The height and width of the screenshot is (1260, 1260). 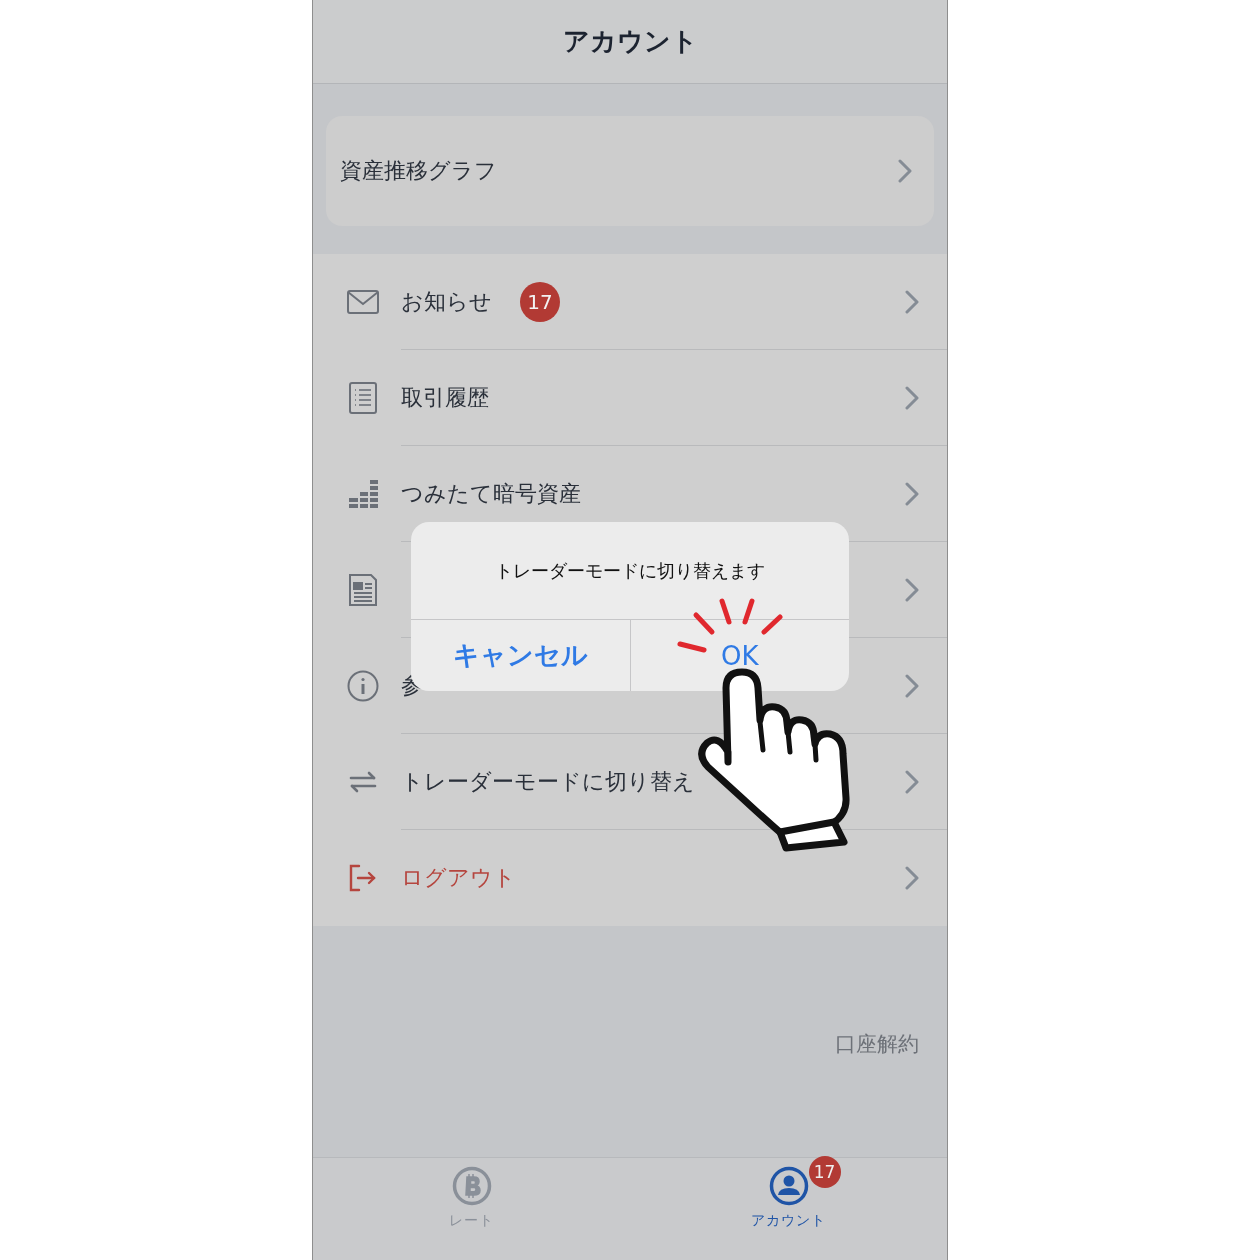 I want to click on bitcoin-icon, so click(x=471, y=1186).